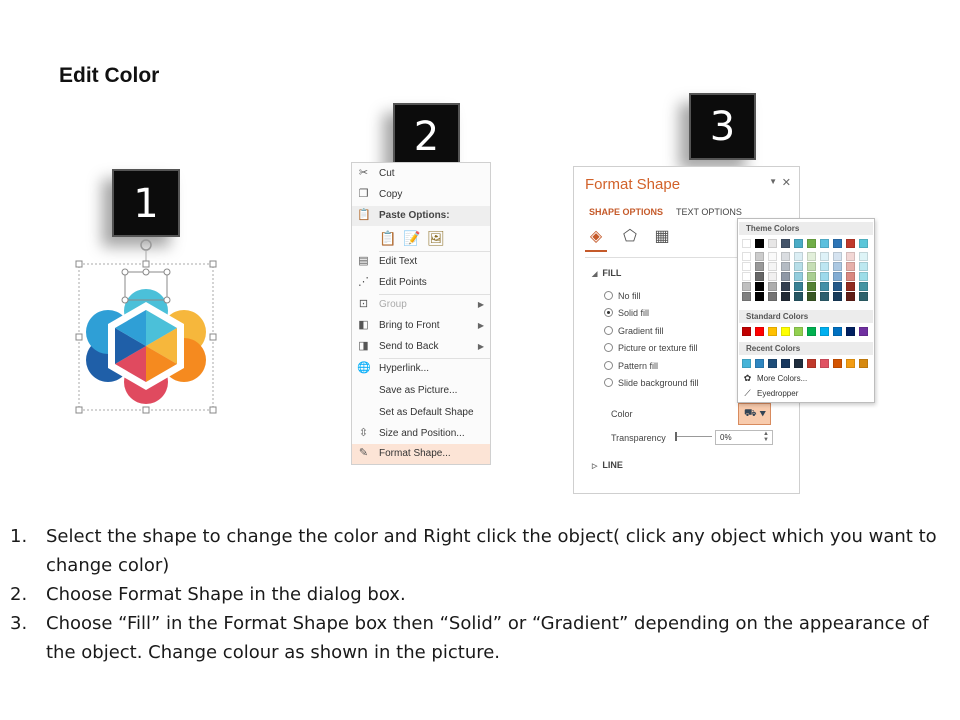  Describe the element at coordinates (421, 347) in the screenshot. I see `menu-item-send-to-back: ◨ Send to Back ▶` at that location.